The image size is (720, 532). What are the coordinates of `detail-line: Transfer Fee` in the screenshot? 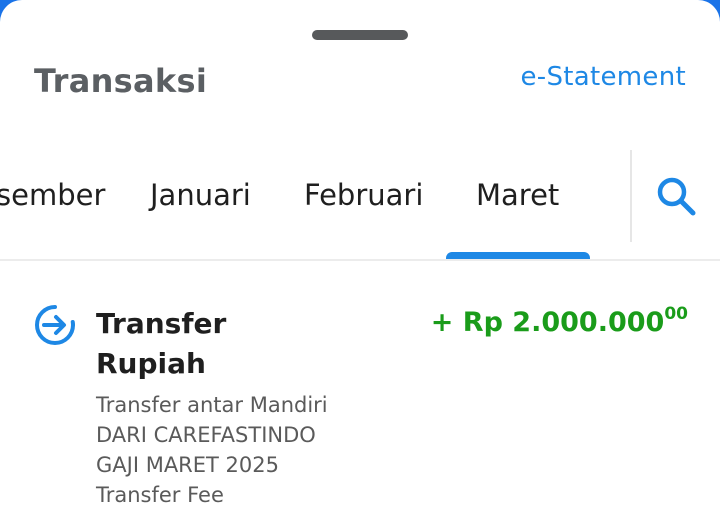 It's located at (160, 495).